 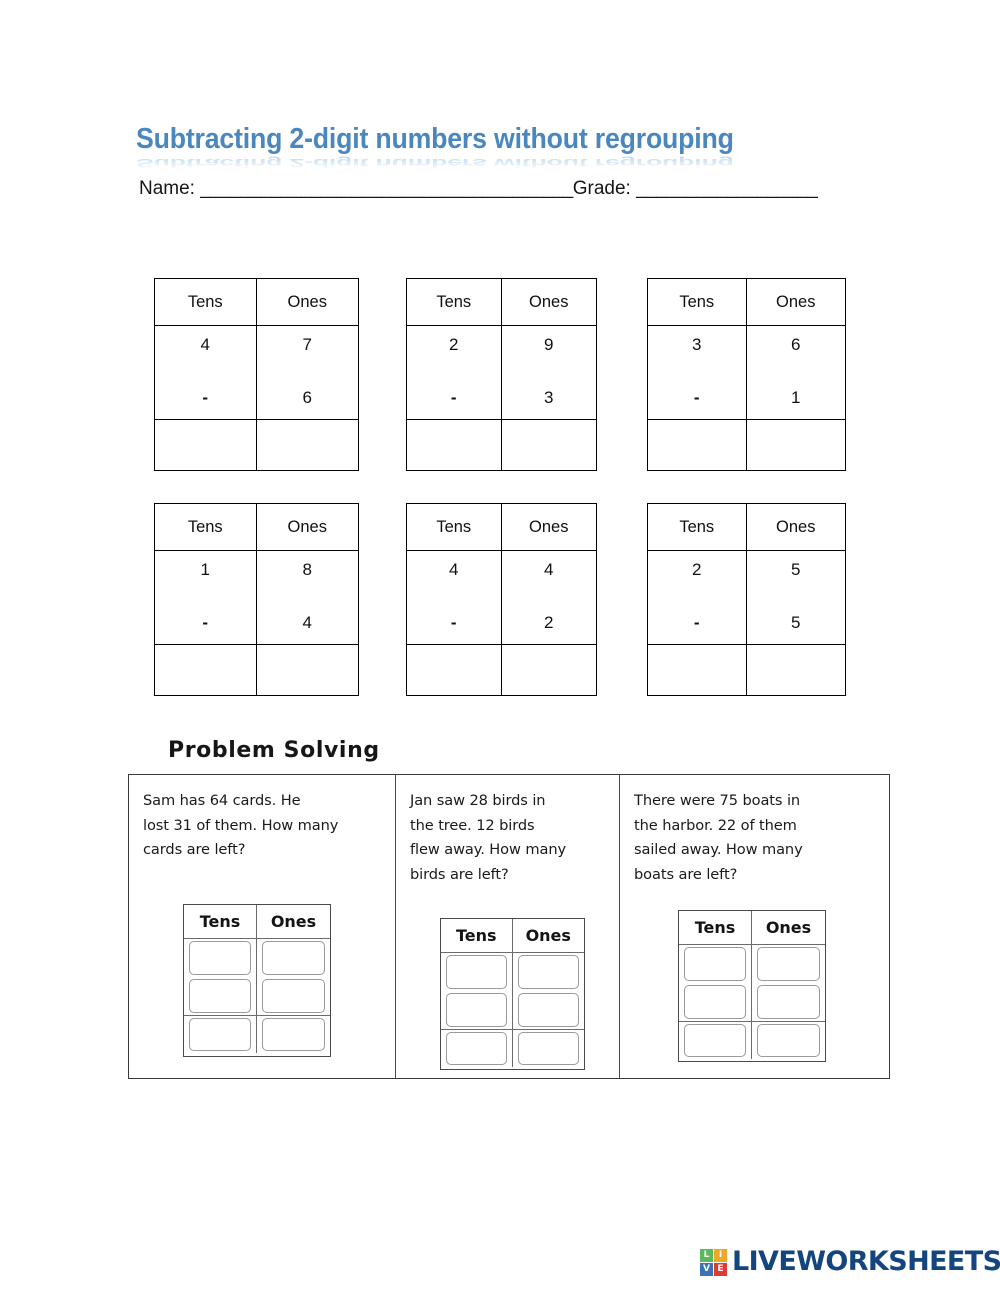 What do you see at coordinates (548, 598) in the screenshot?
I see `operand-ones-cell: 4 2` at bounding box center [548, 598].